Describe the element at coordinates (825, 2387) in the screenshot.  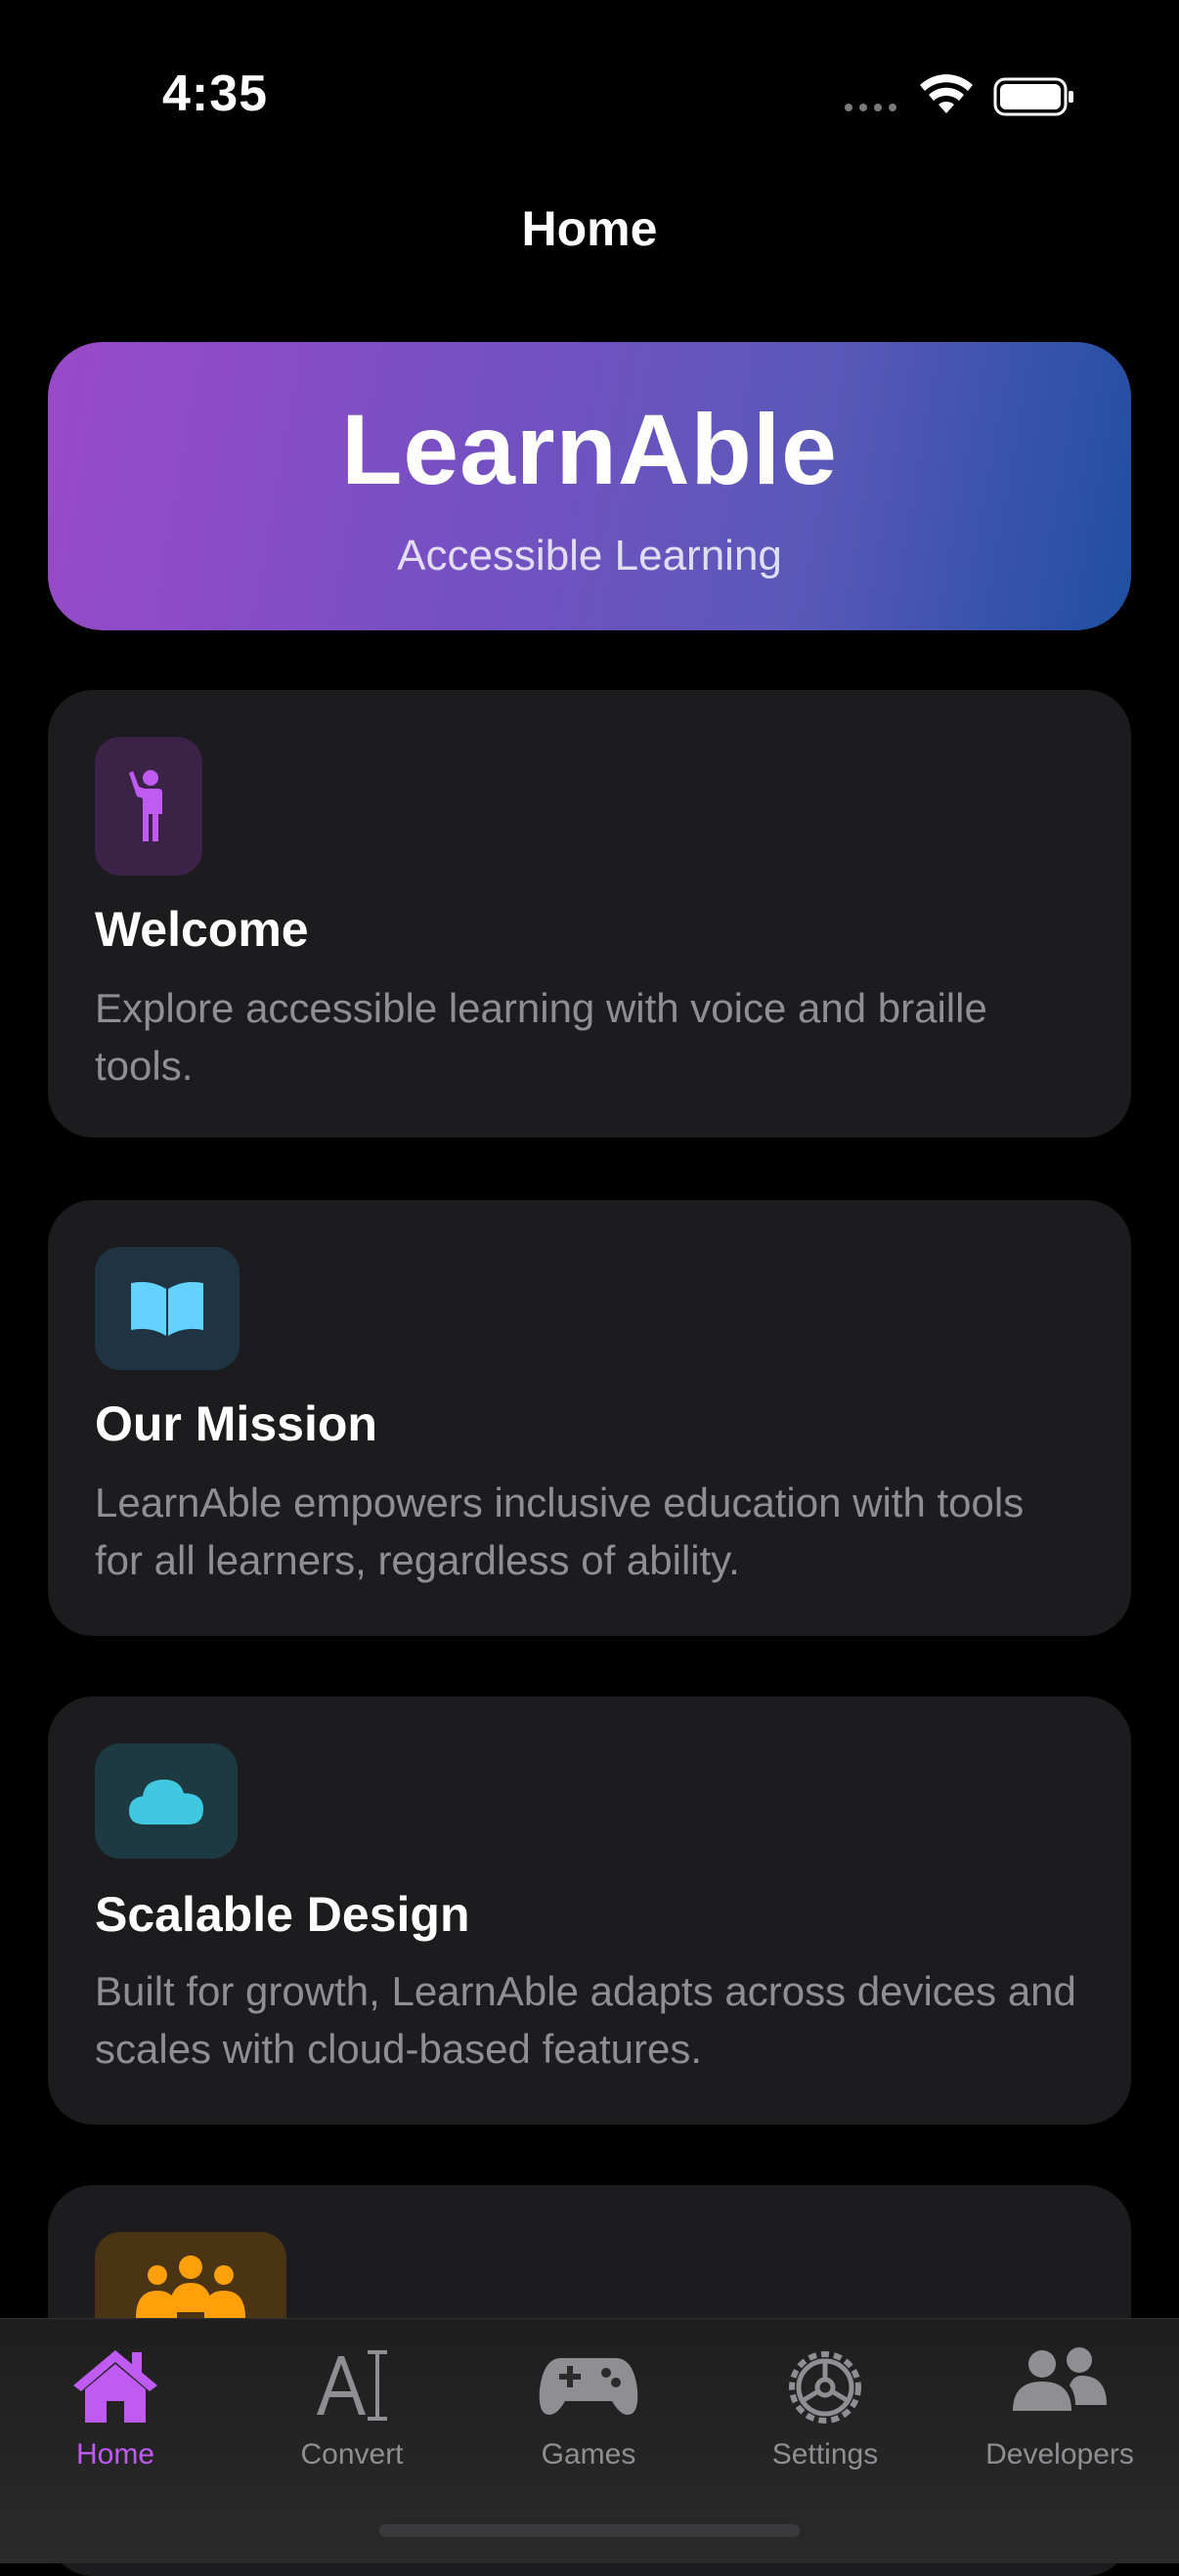
I see `gear-icon` at that location.